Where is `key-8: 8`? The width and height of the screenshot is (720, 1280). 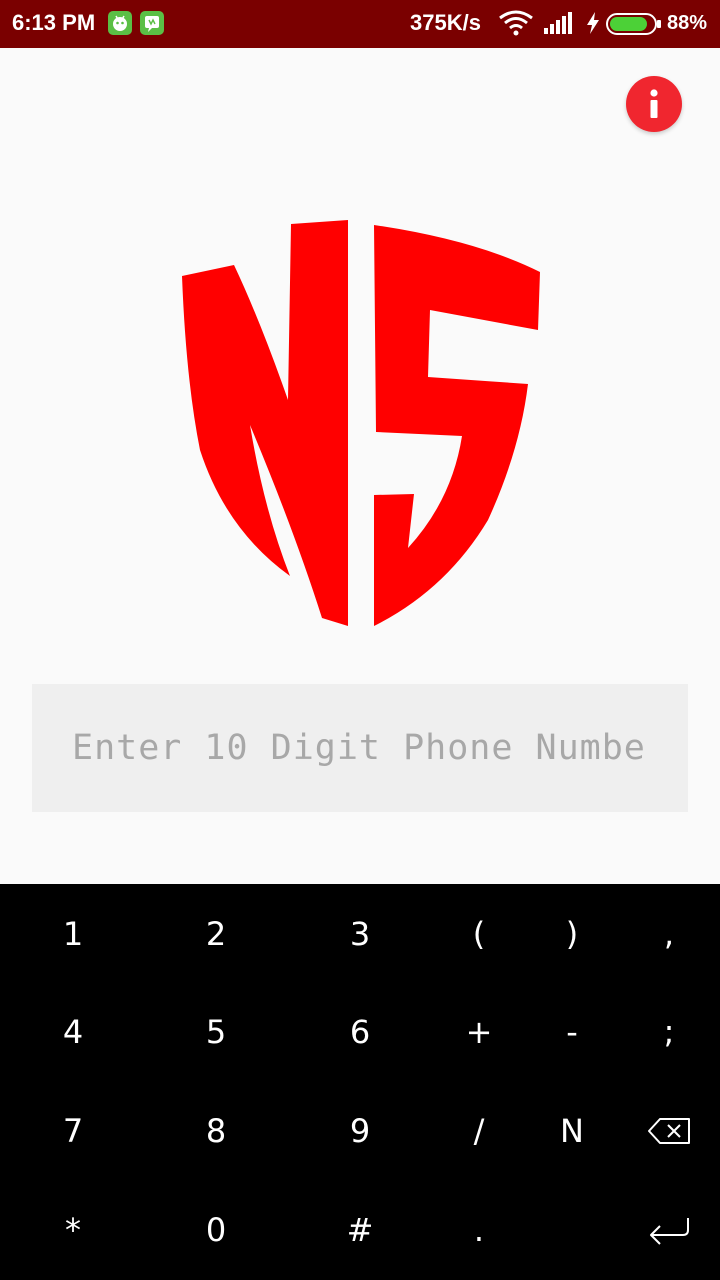 key-8: 8 is located at coordinates (216, 1131).